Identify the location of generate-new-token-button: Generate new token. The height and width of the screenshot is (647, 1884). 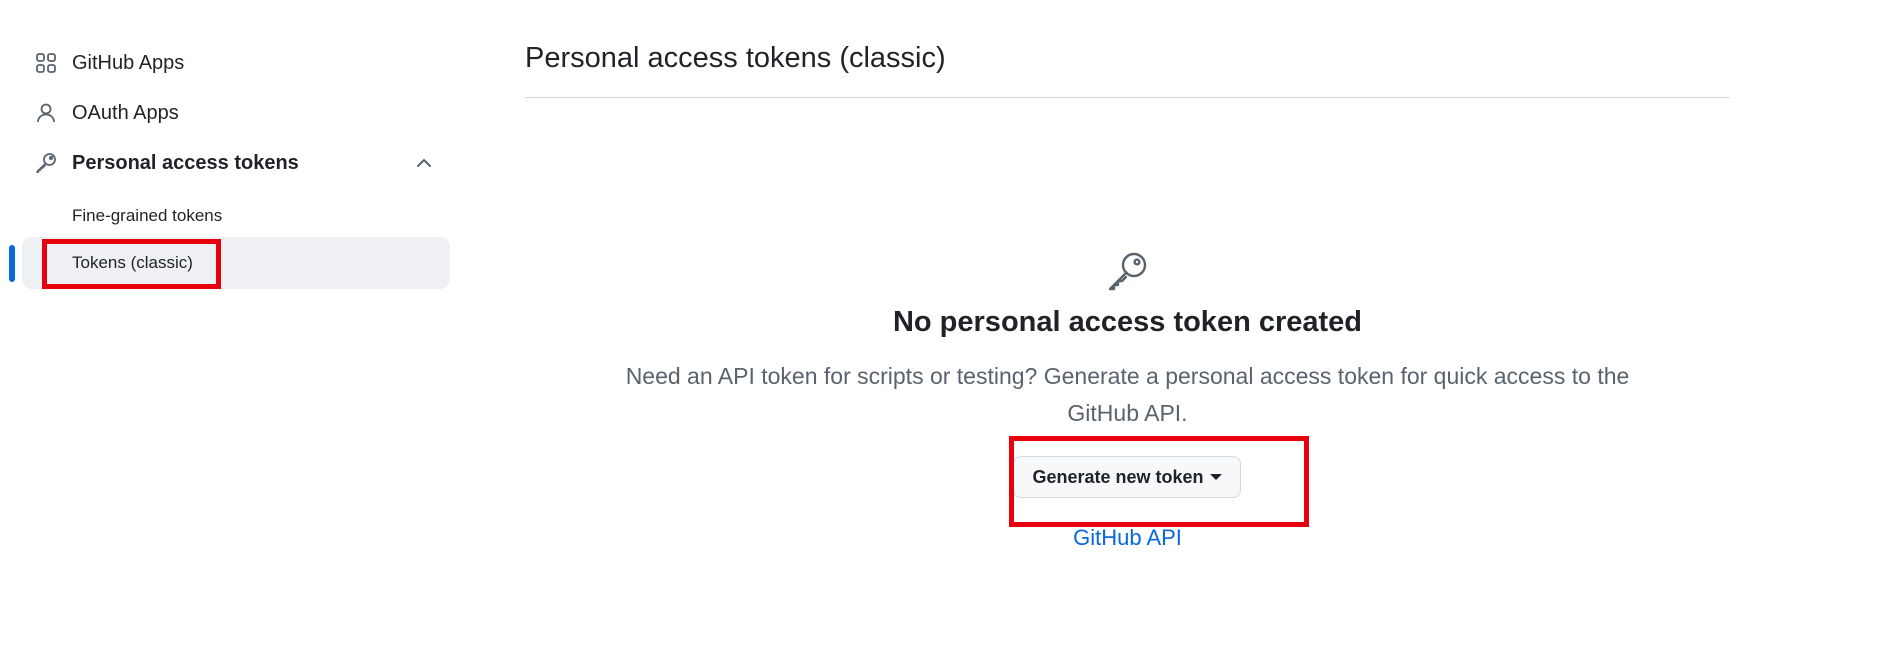
(1127, 477).